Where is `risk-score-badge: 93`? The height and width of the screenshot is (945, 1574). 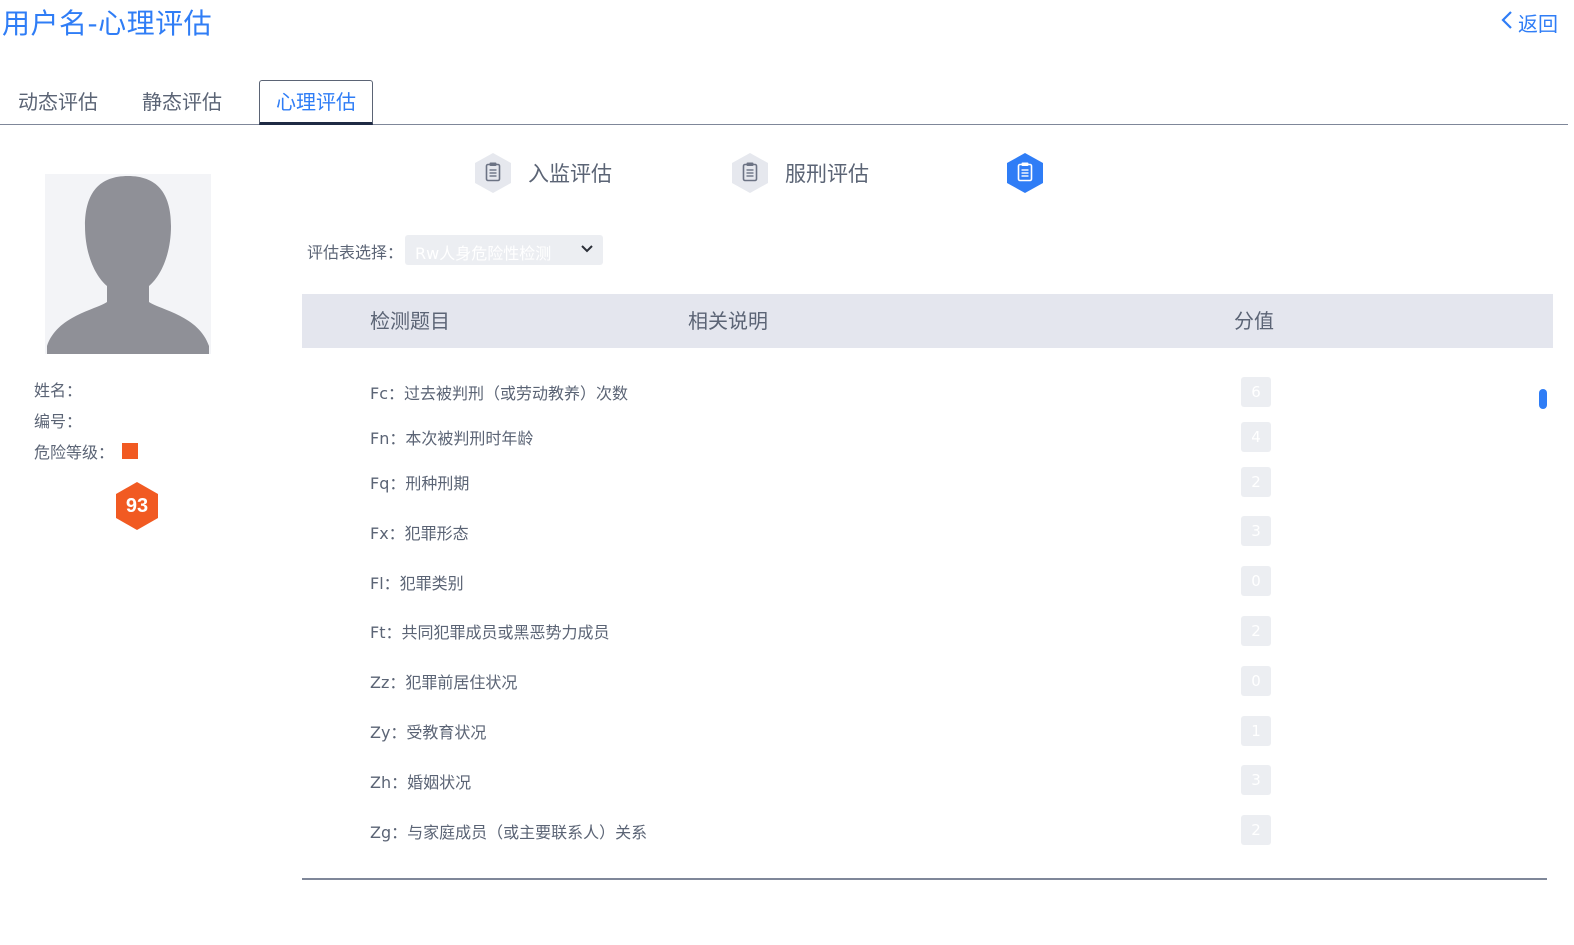 risk-score-badge: 93 is located at coordinates (137, 506).